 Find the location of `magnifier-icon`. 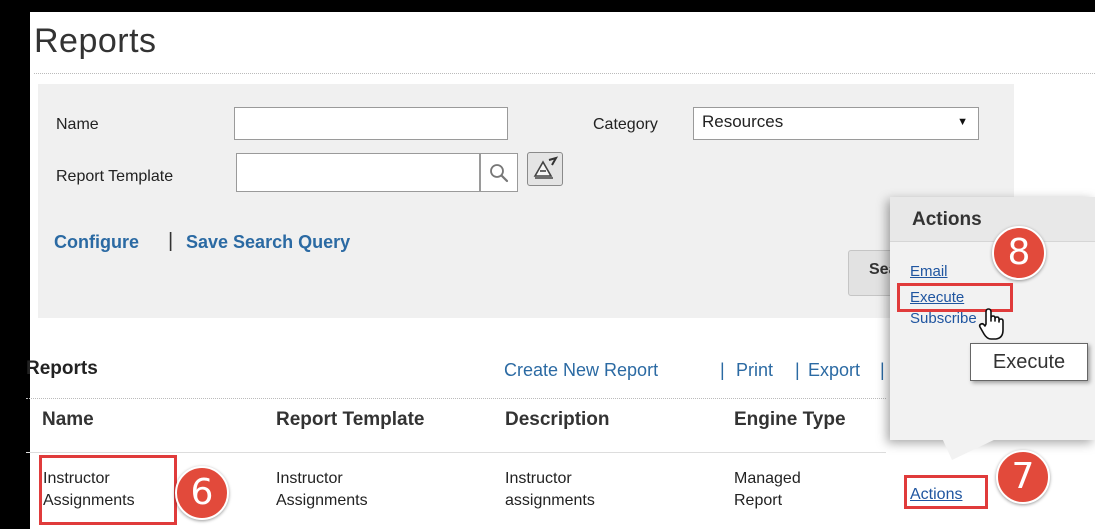

magnifier-icon is located at coordinates (499, 172).